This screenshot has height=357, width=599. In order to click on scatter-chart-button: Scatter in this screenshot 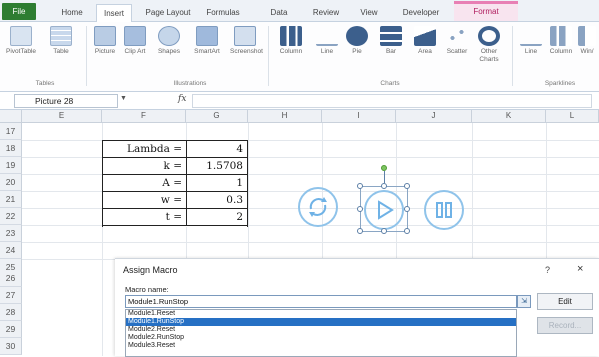, I will do `click(457, 52)`.